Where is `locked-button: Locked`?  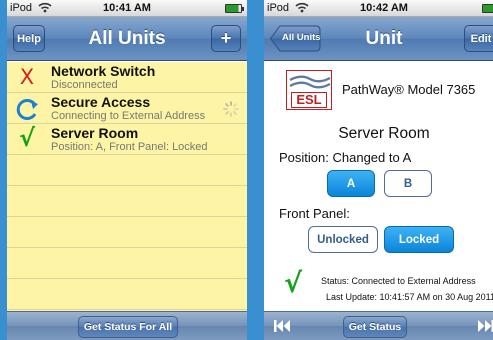 locked-button: Locked is located at coordinates (419, 239).